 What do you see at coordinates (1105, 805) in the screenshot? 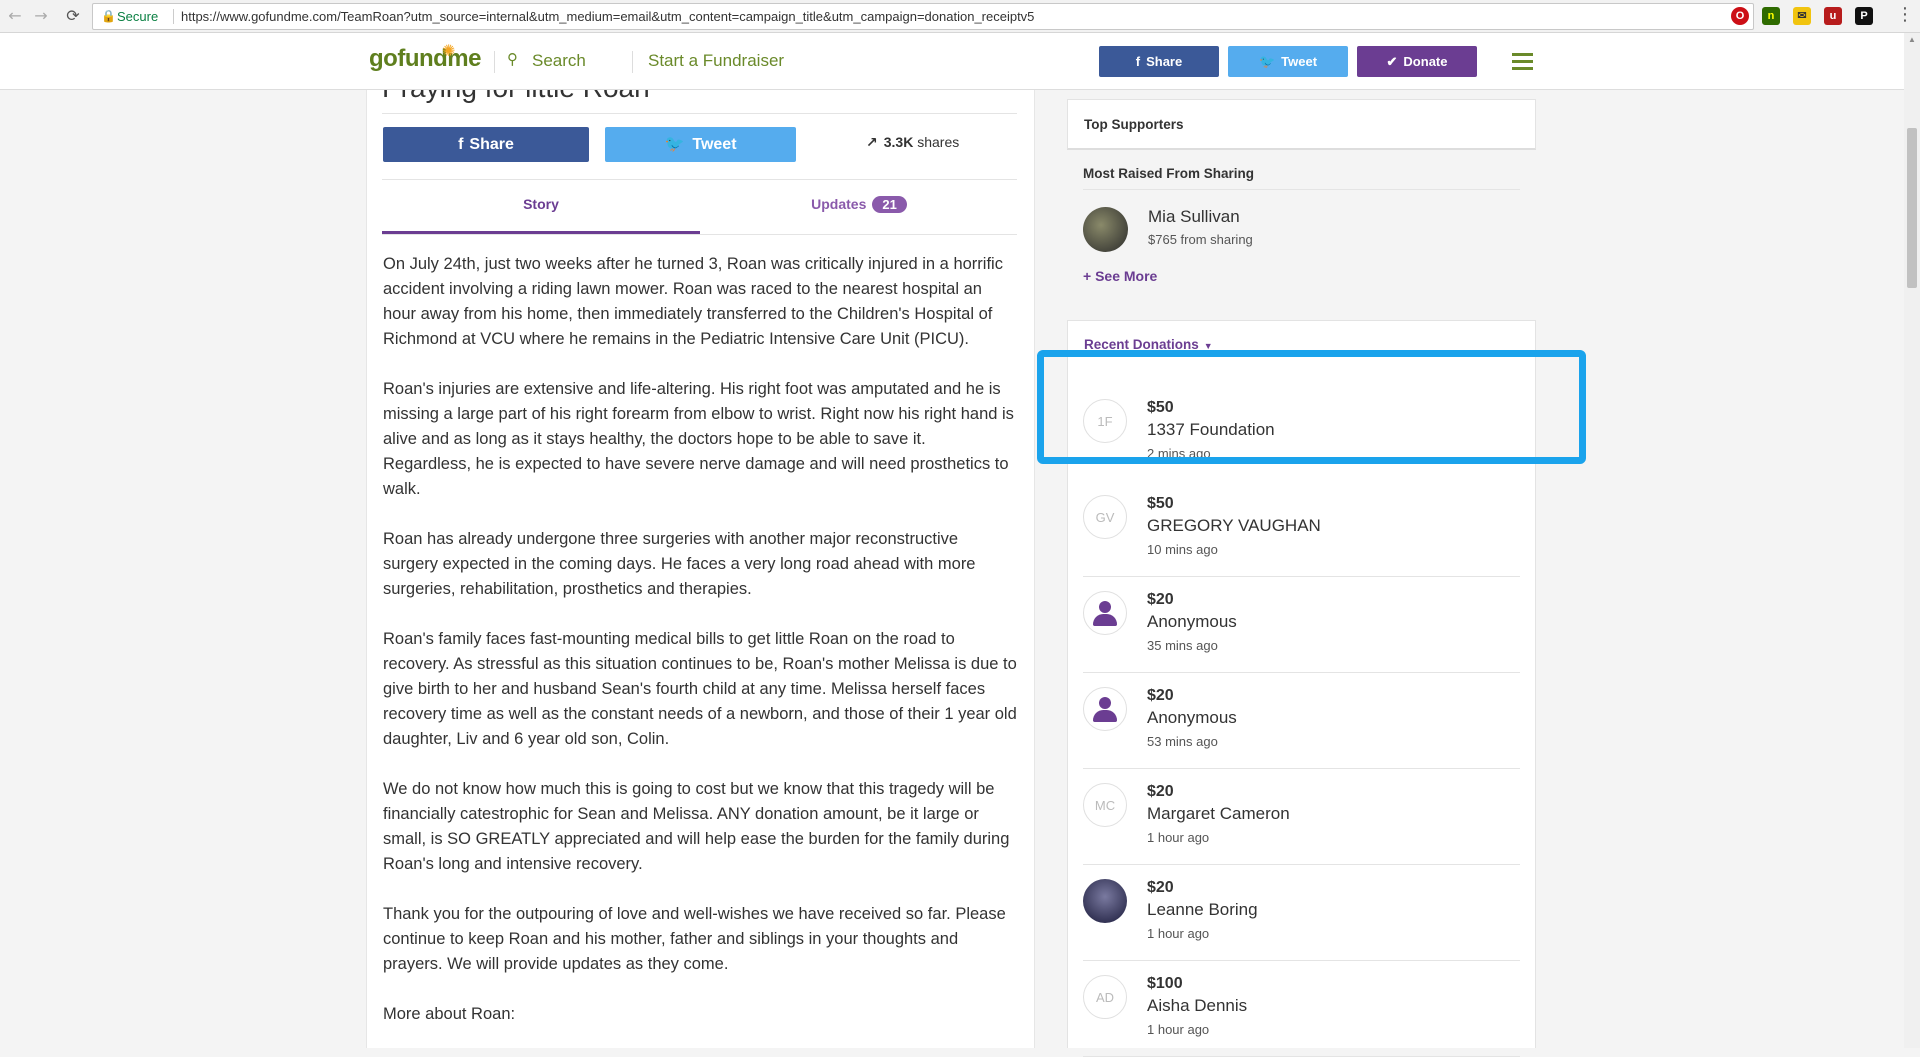
I see `avatar: MC` at bounding box center [1105, 805].